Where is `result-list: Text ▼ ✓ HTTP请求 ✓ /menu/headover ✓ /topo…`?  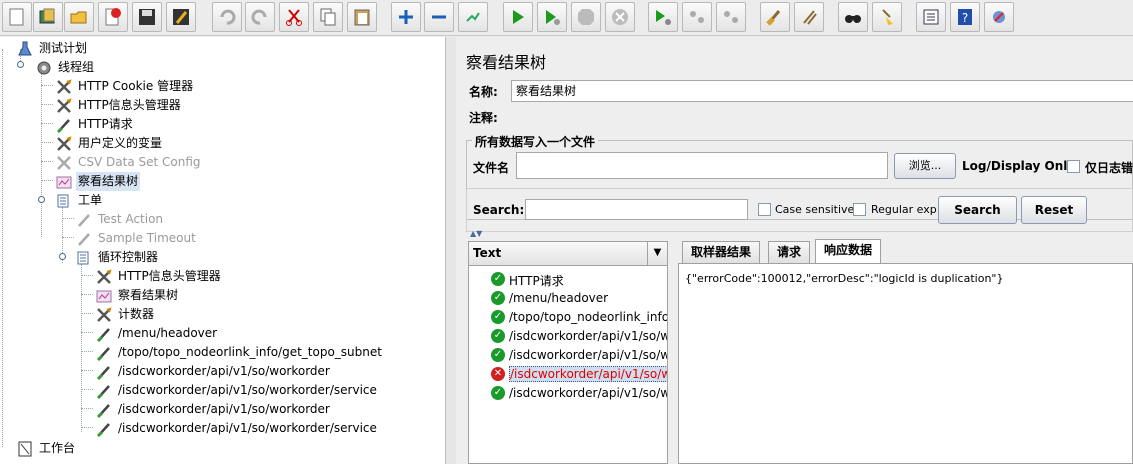
result-list: Text ▼ ✓ HTTP请求 ✓ /menu/headover ✓ /topo… is located at coordinates (568, 352).